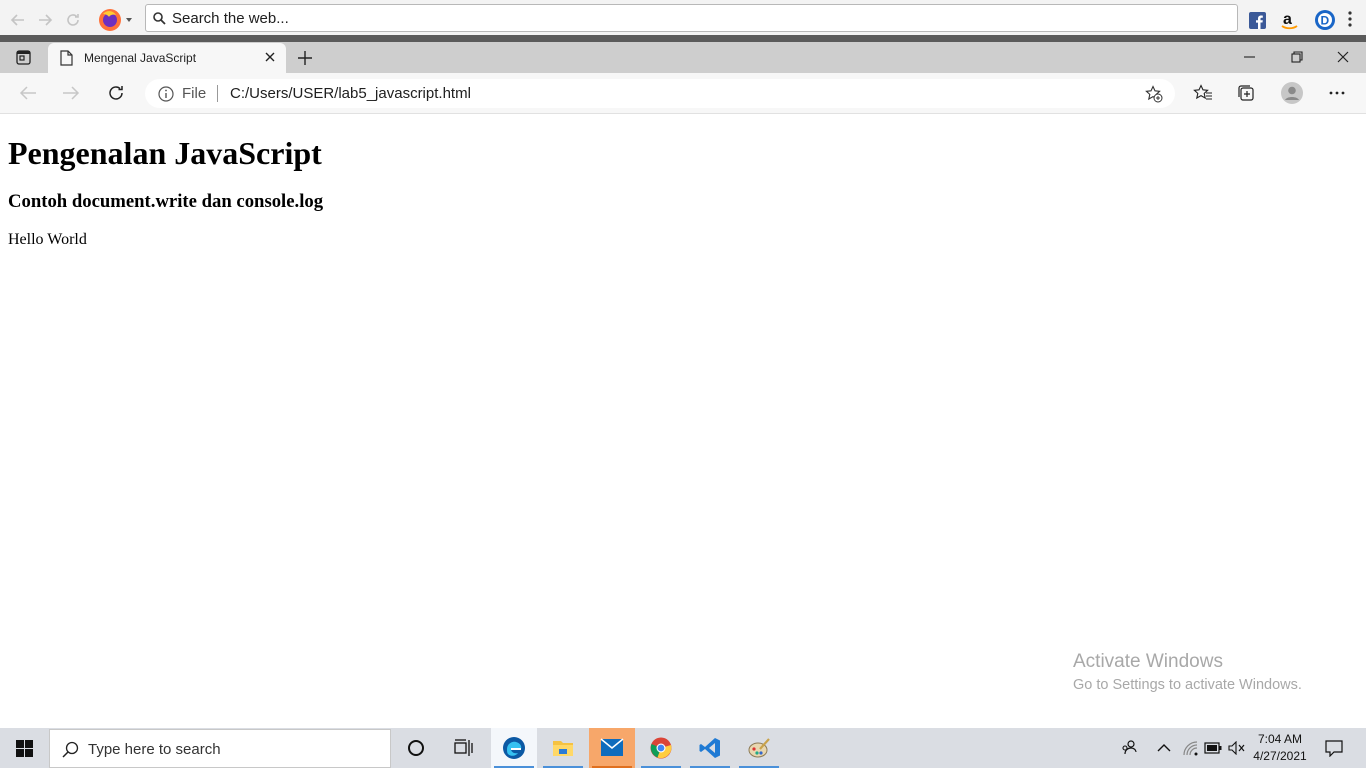 This screenshot has width=1366, height=768. Describe the element at coordinates (1334, 748) in the screenshot. I see `notification-icon` at that location.